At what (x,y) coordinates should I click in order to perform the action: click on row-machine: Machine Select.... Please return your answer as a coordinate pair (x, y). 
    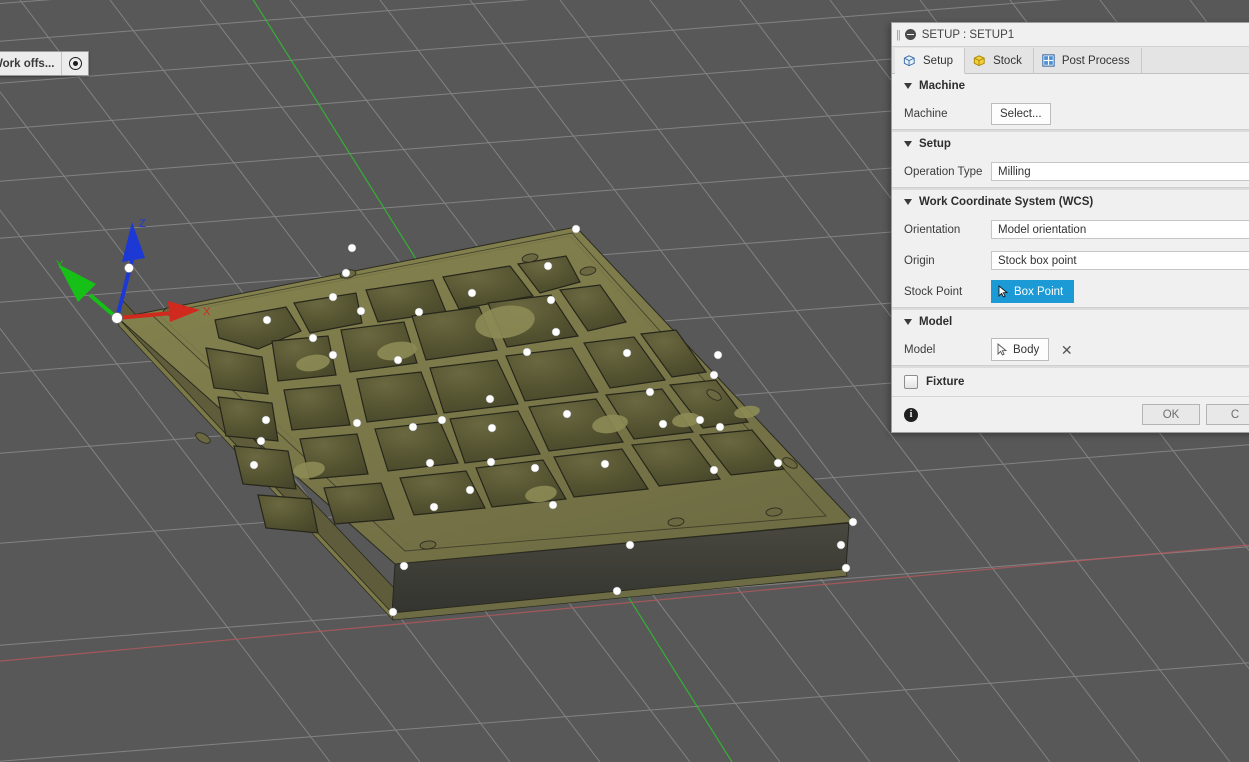
    Looking at the image, I should click on (1070, 113).